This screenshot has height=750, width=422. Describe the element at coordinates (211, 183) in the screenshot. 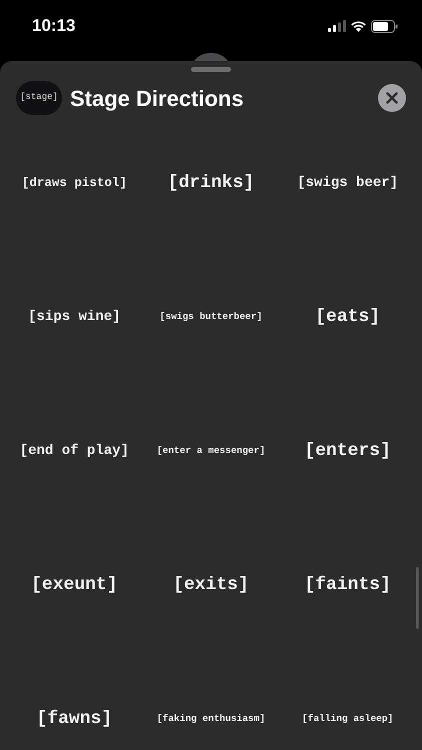

I see `sticker: [drinks]` at that location.